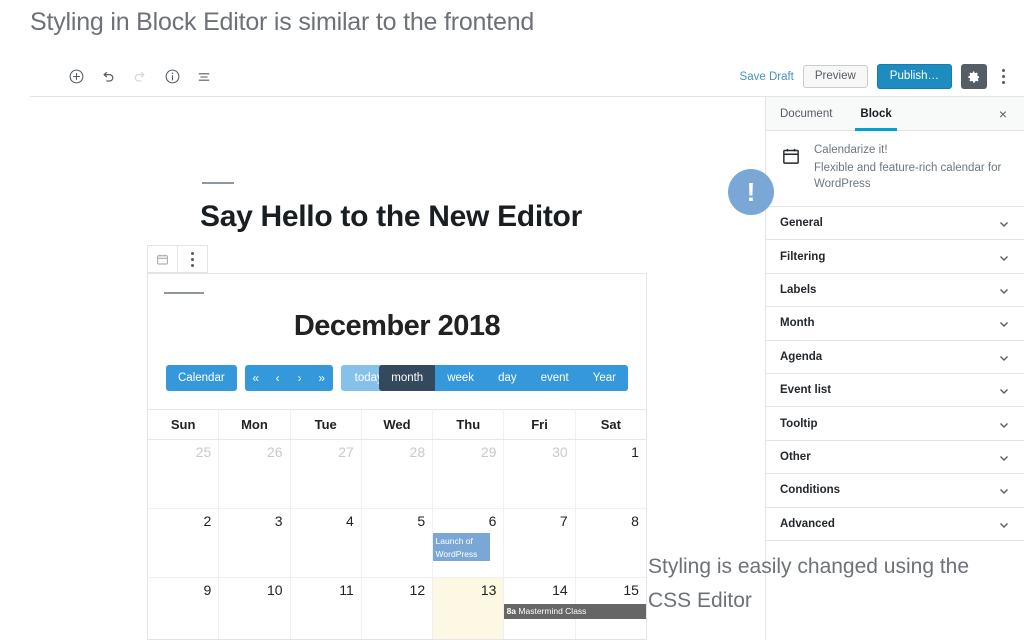  What do you see at coordinates (799, 423) in the screenshot?
I see `panel-label: Tooltip` at bounding box center [799, 423].